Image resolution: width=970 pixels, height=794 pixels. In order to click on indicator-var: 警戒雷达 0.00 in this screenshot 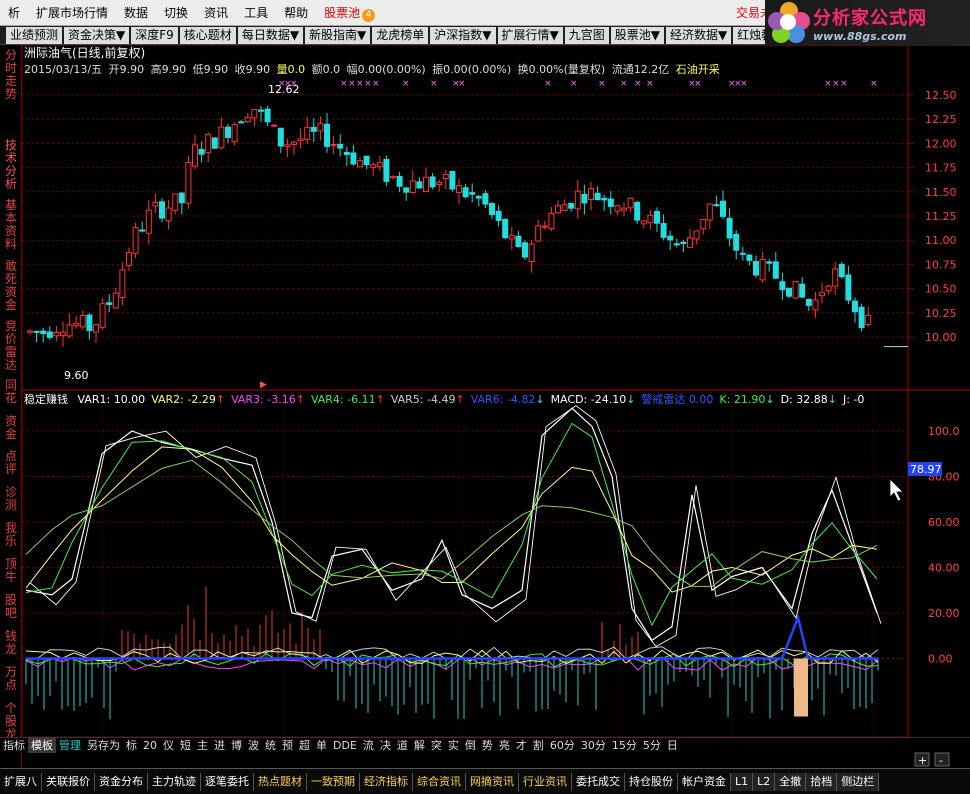, I will do `click(677, 399)`.